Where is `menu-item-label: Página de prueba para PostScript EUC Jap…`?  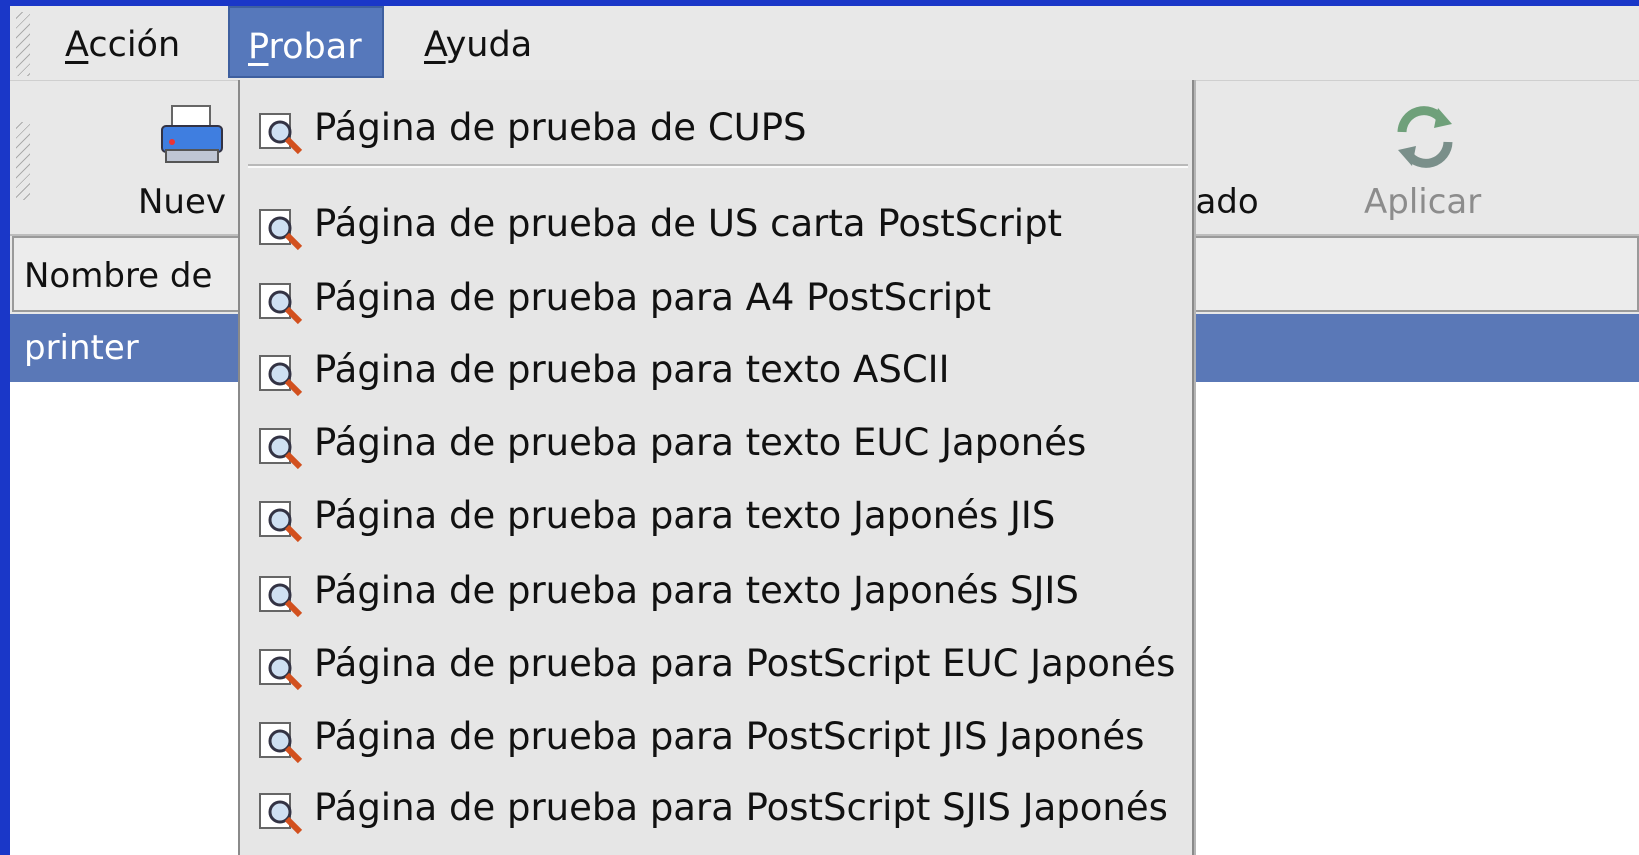 menu-item-label: Página de prueba para PostScript EUC Jap… is located at coordinates (745, 663).